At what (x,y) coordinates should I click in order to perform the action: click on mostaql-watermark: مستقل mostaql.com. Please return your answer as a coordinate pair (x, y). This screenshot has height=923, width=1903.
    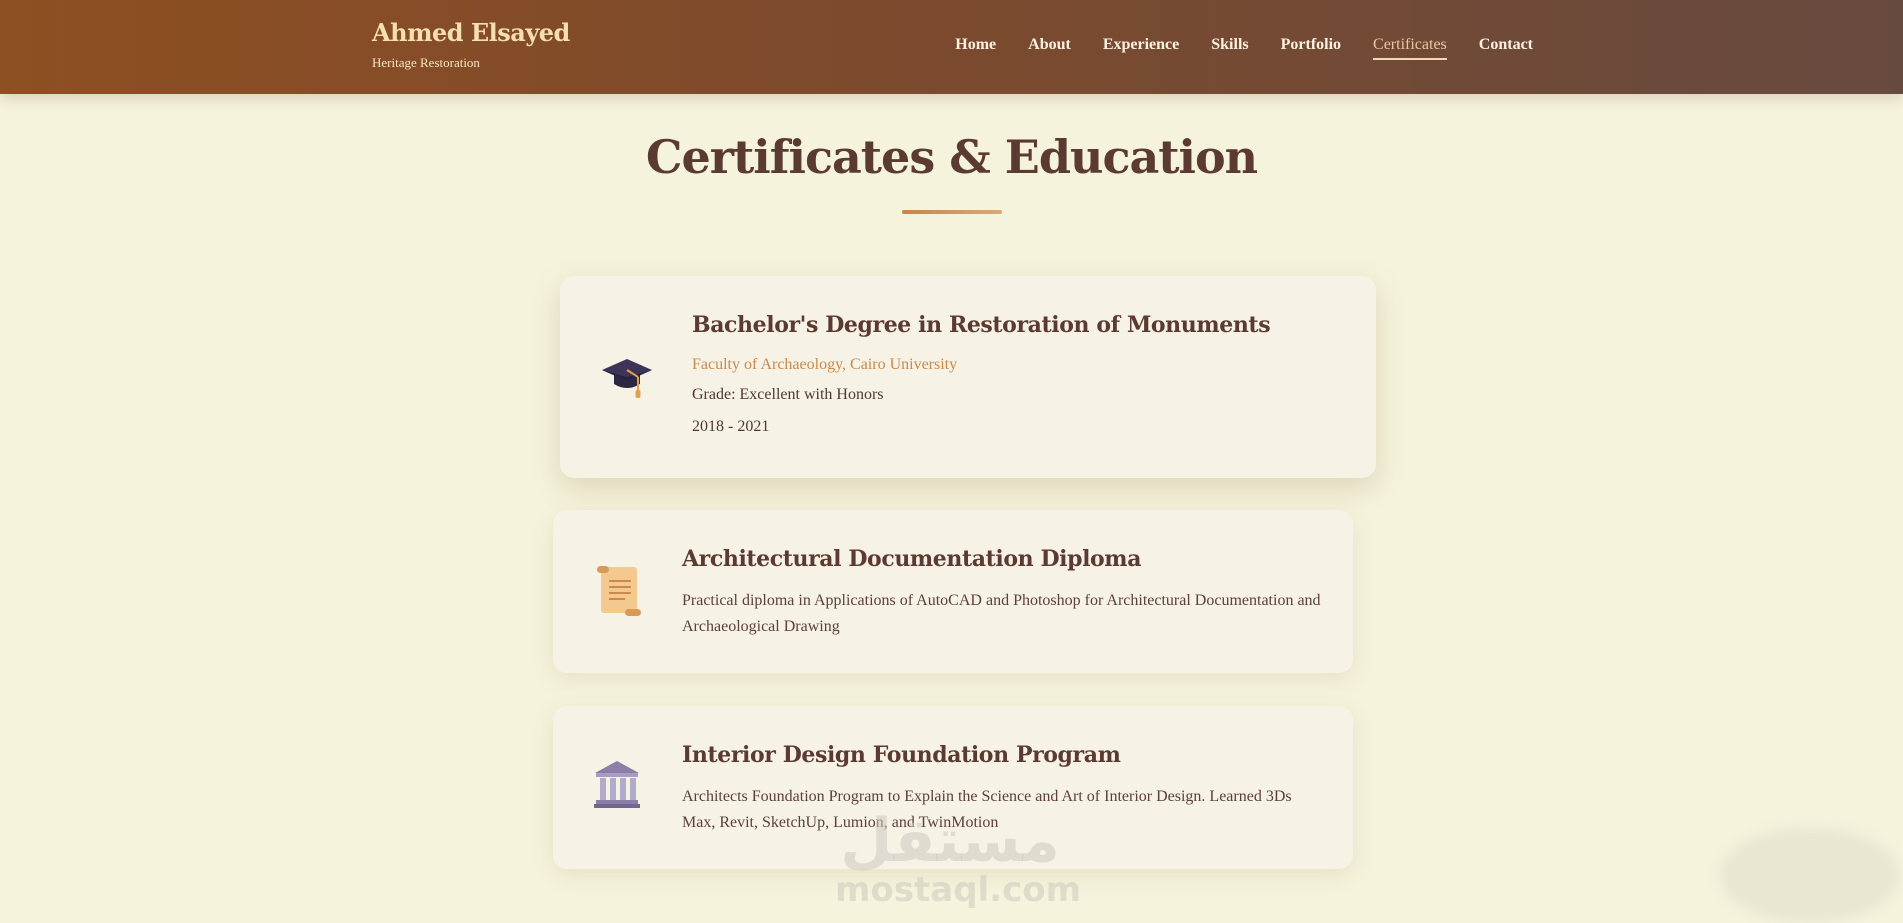
    Looking at the image, I should click on (958, 858).